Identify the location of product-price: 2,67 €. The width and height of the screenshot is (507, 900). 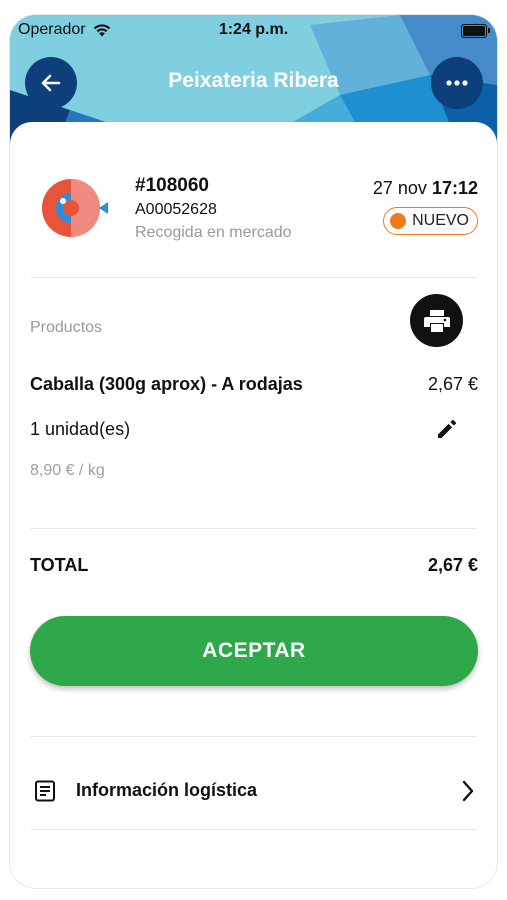
(452, 384).